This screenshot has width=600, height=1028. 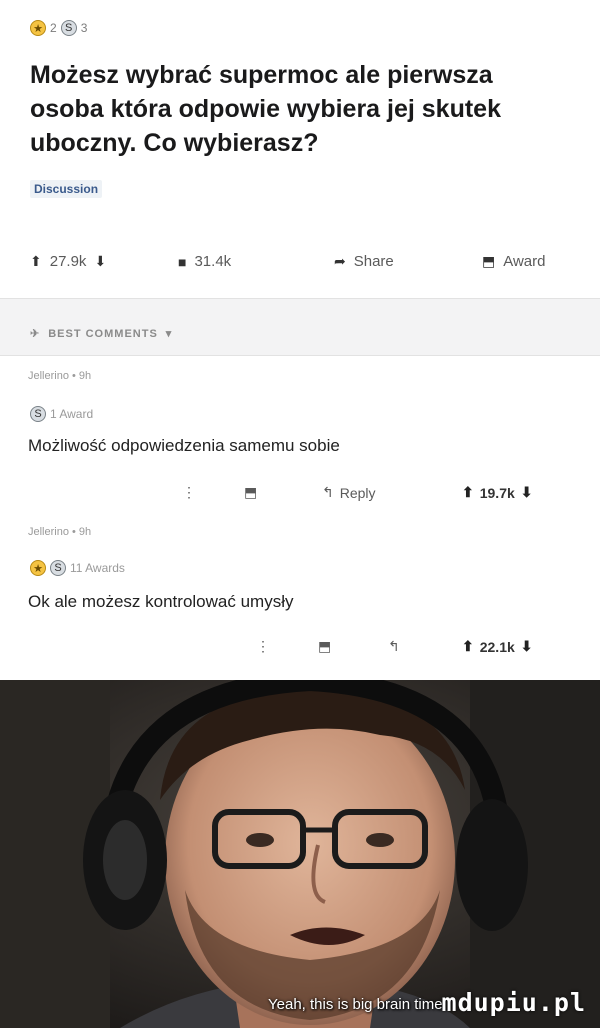 I want to click on comment-vote-control: ⬆ 22.1k ⬇, so click(x=497, y=646).